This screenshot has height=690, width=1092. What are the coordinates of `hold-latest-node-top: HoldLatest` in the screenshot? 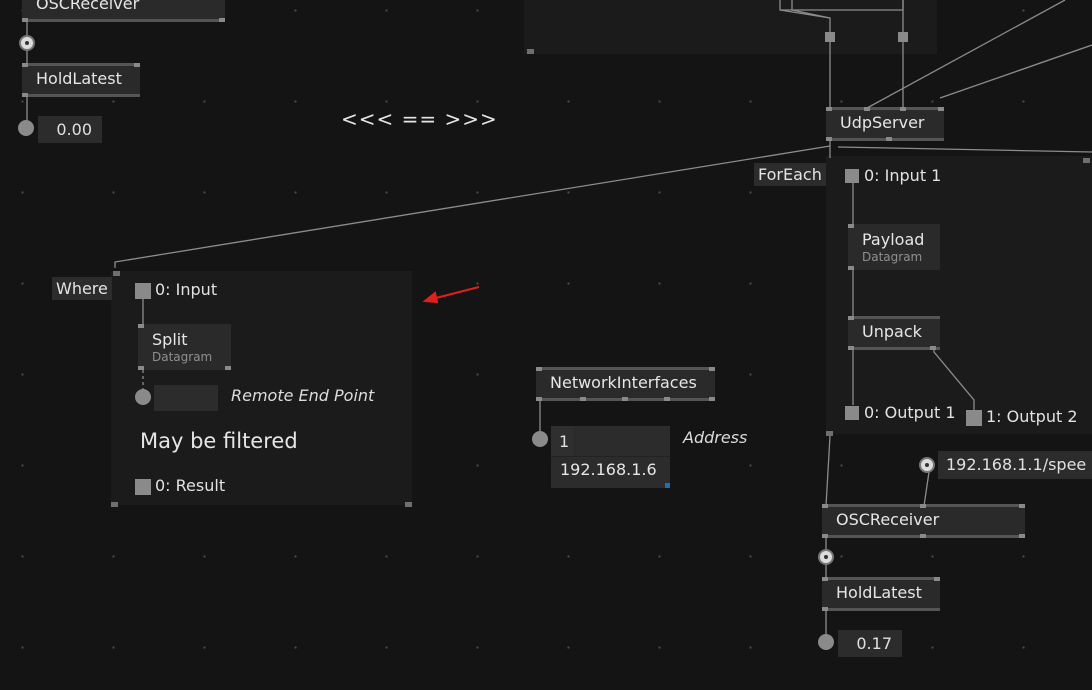 It's located at (81, 80).